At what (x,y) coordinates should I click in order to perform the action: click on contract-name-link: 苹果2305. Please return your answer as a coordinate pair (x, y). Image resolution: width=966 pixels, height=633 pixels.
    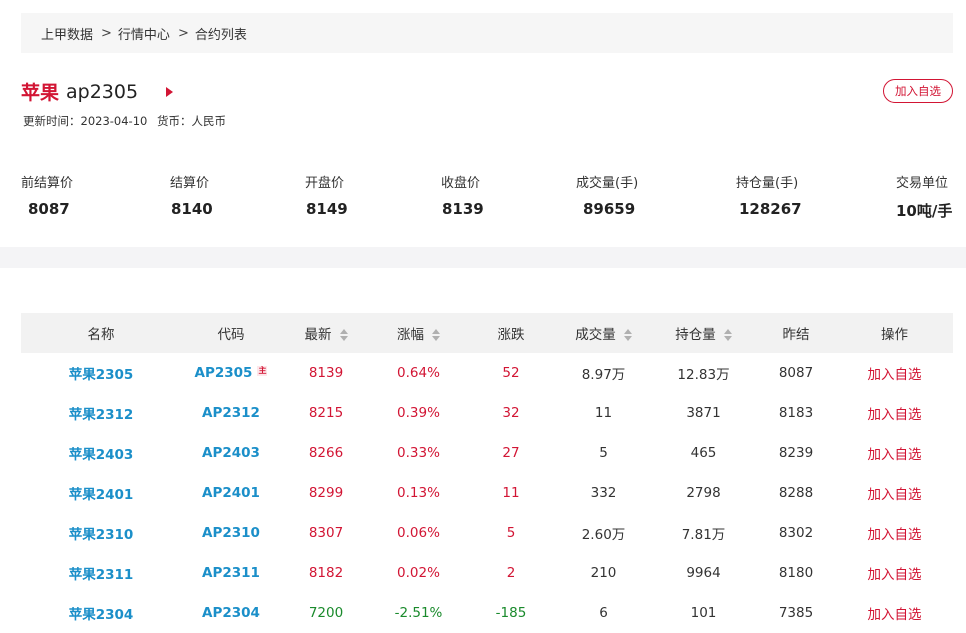
    Looking at the image, I should click on (101, 375).